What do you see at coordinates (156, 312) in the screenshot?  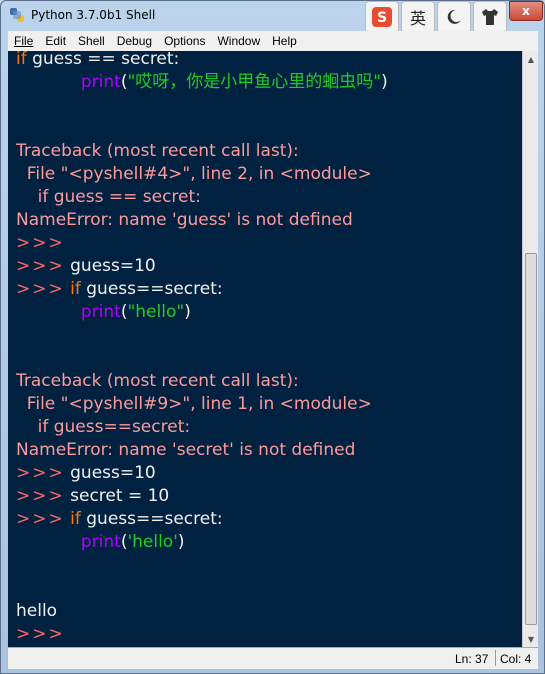 I see `string-token: "hello"` at bounding box center [156, 312].